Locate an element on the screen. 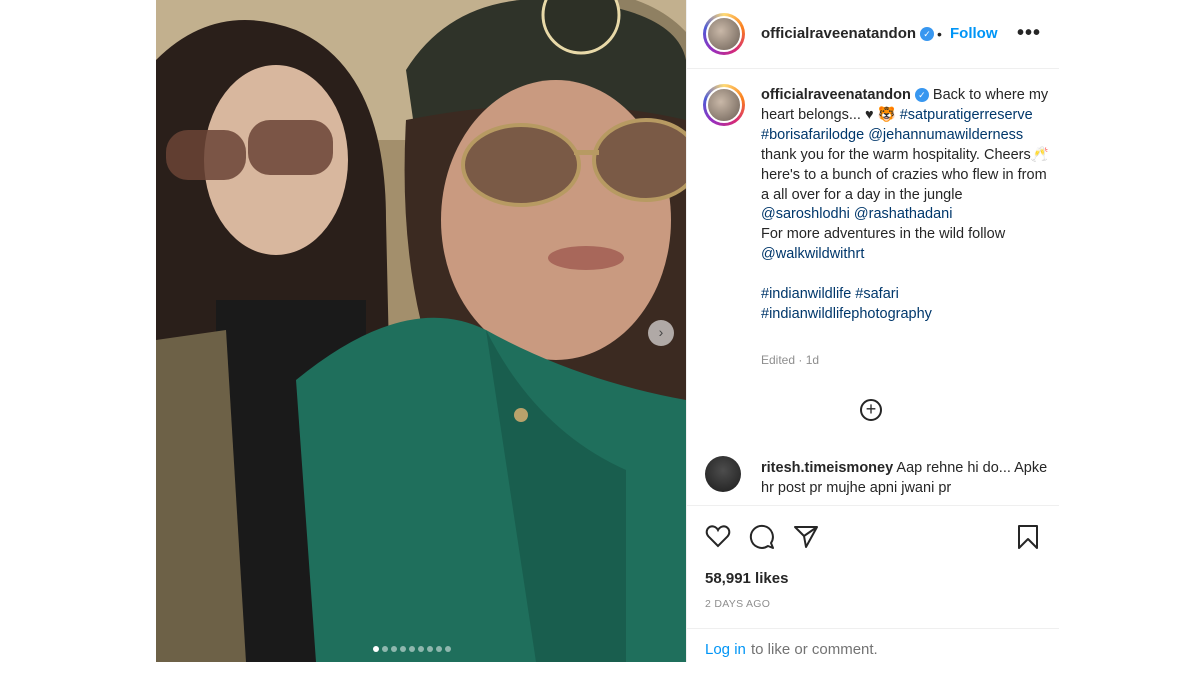 This screenshot has height=674, width=1200. more-options-icon: ••• is located at coordinates (1029, 33).